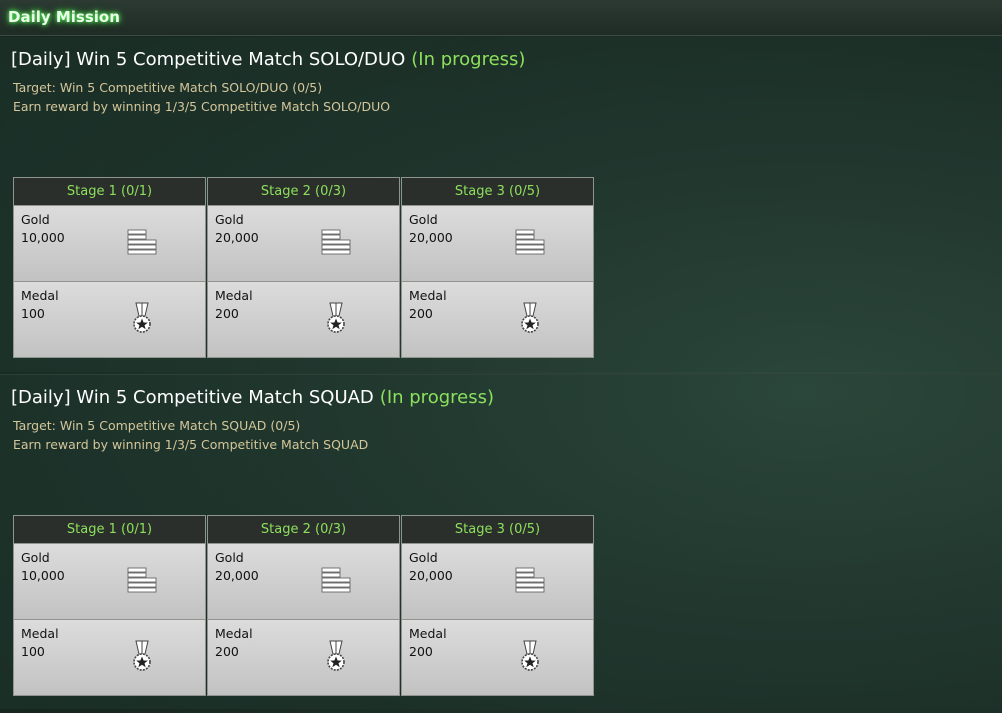 The width and height of the screenshot is (1002, 713). I want to click on mission-title-text: [Daily] Win 5 Competitive Match SOLO/DUO, so click(208, 59).